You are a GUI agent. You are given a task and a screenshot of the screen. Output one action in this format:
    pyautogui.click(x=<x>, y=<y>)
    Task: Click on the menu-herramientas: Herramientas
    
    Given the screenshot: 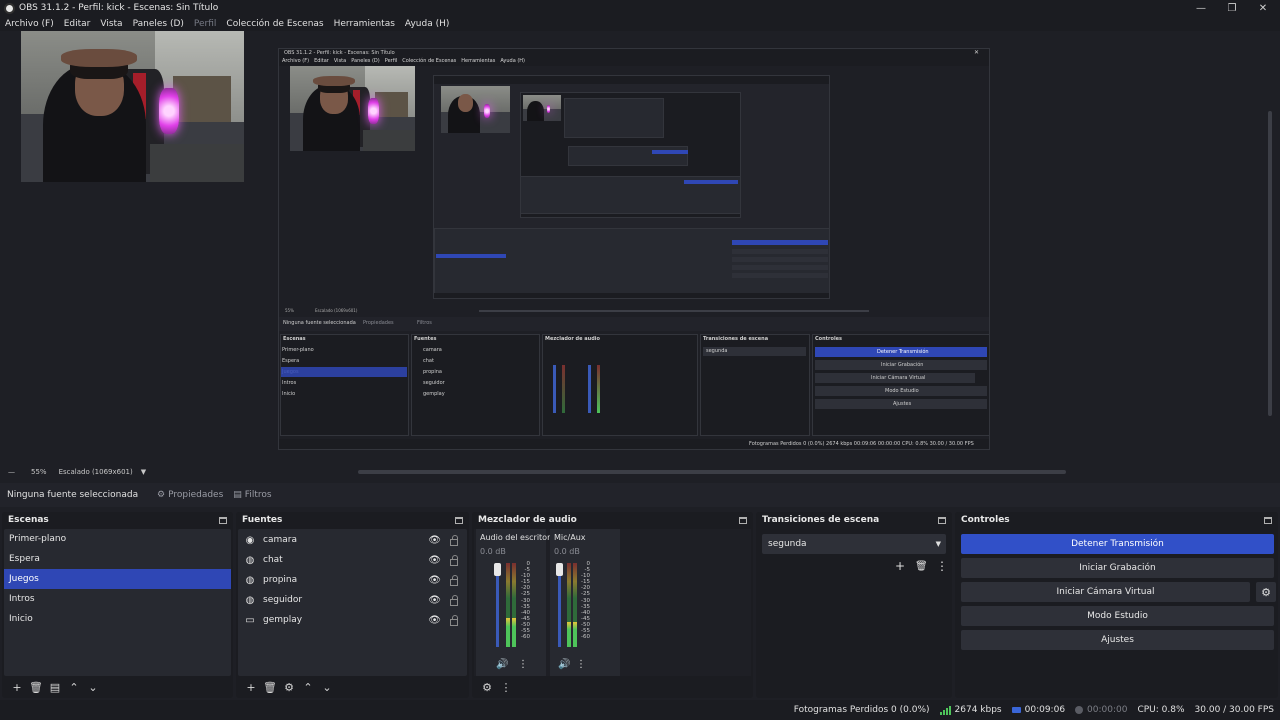 What is the action you would take?
    pyautogui.click(x=364, y=24)
    